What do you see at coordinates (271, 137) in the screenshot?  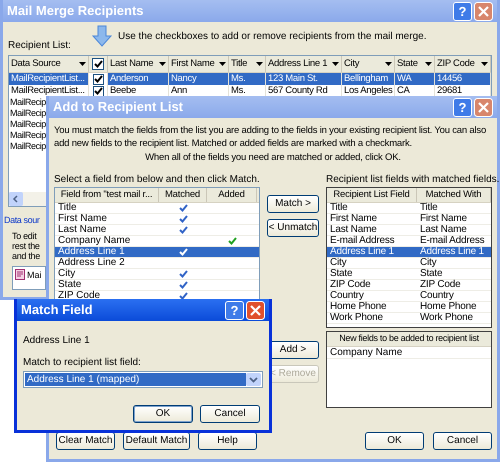 I see `instruction-text: You must match the fields from the list you are adding to the fields in your existing recipient list. You can also add new fields to the recipient list. Matched or added fields are marked with a checkmark.` at bounding box center [271, 137].